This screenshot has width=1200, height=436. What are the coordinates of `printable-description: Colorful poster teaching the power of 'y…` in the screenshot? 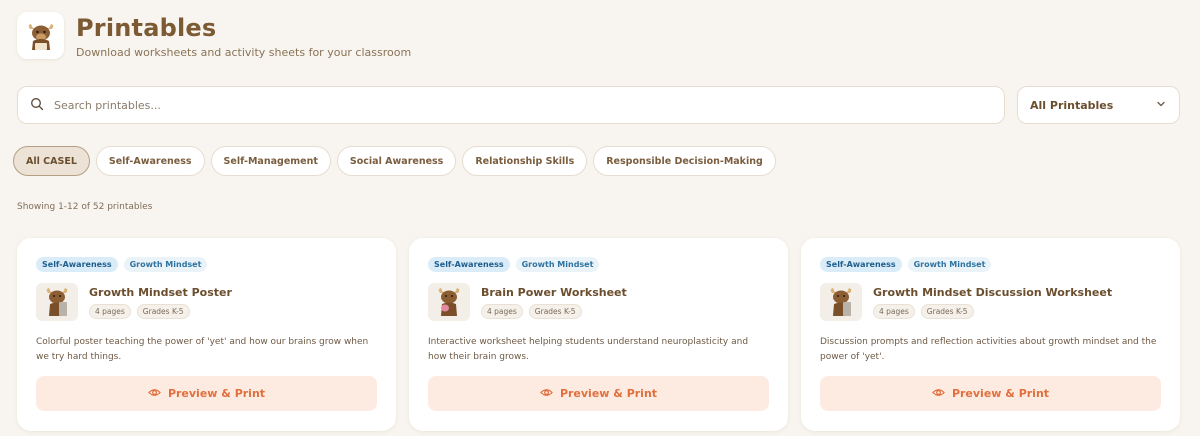 It's located at (202, 349).